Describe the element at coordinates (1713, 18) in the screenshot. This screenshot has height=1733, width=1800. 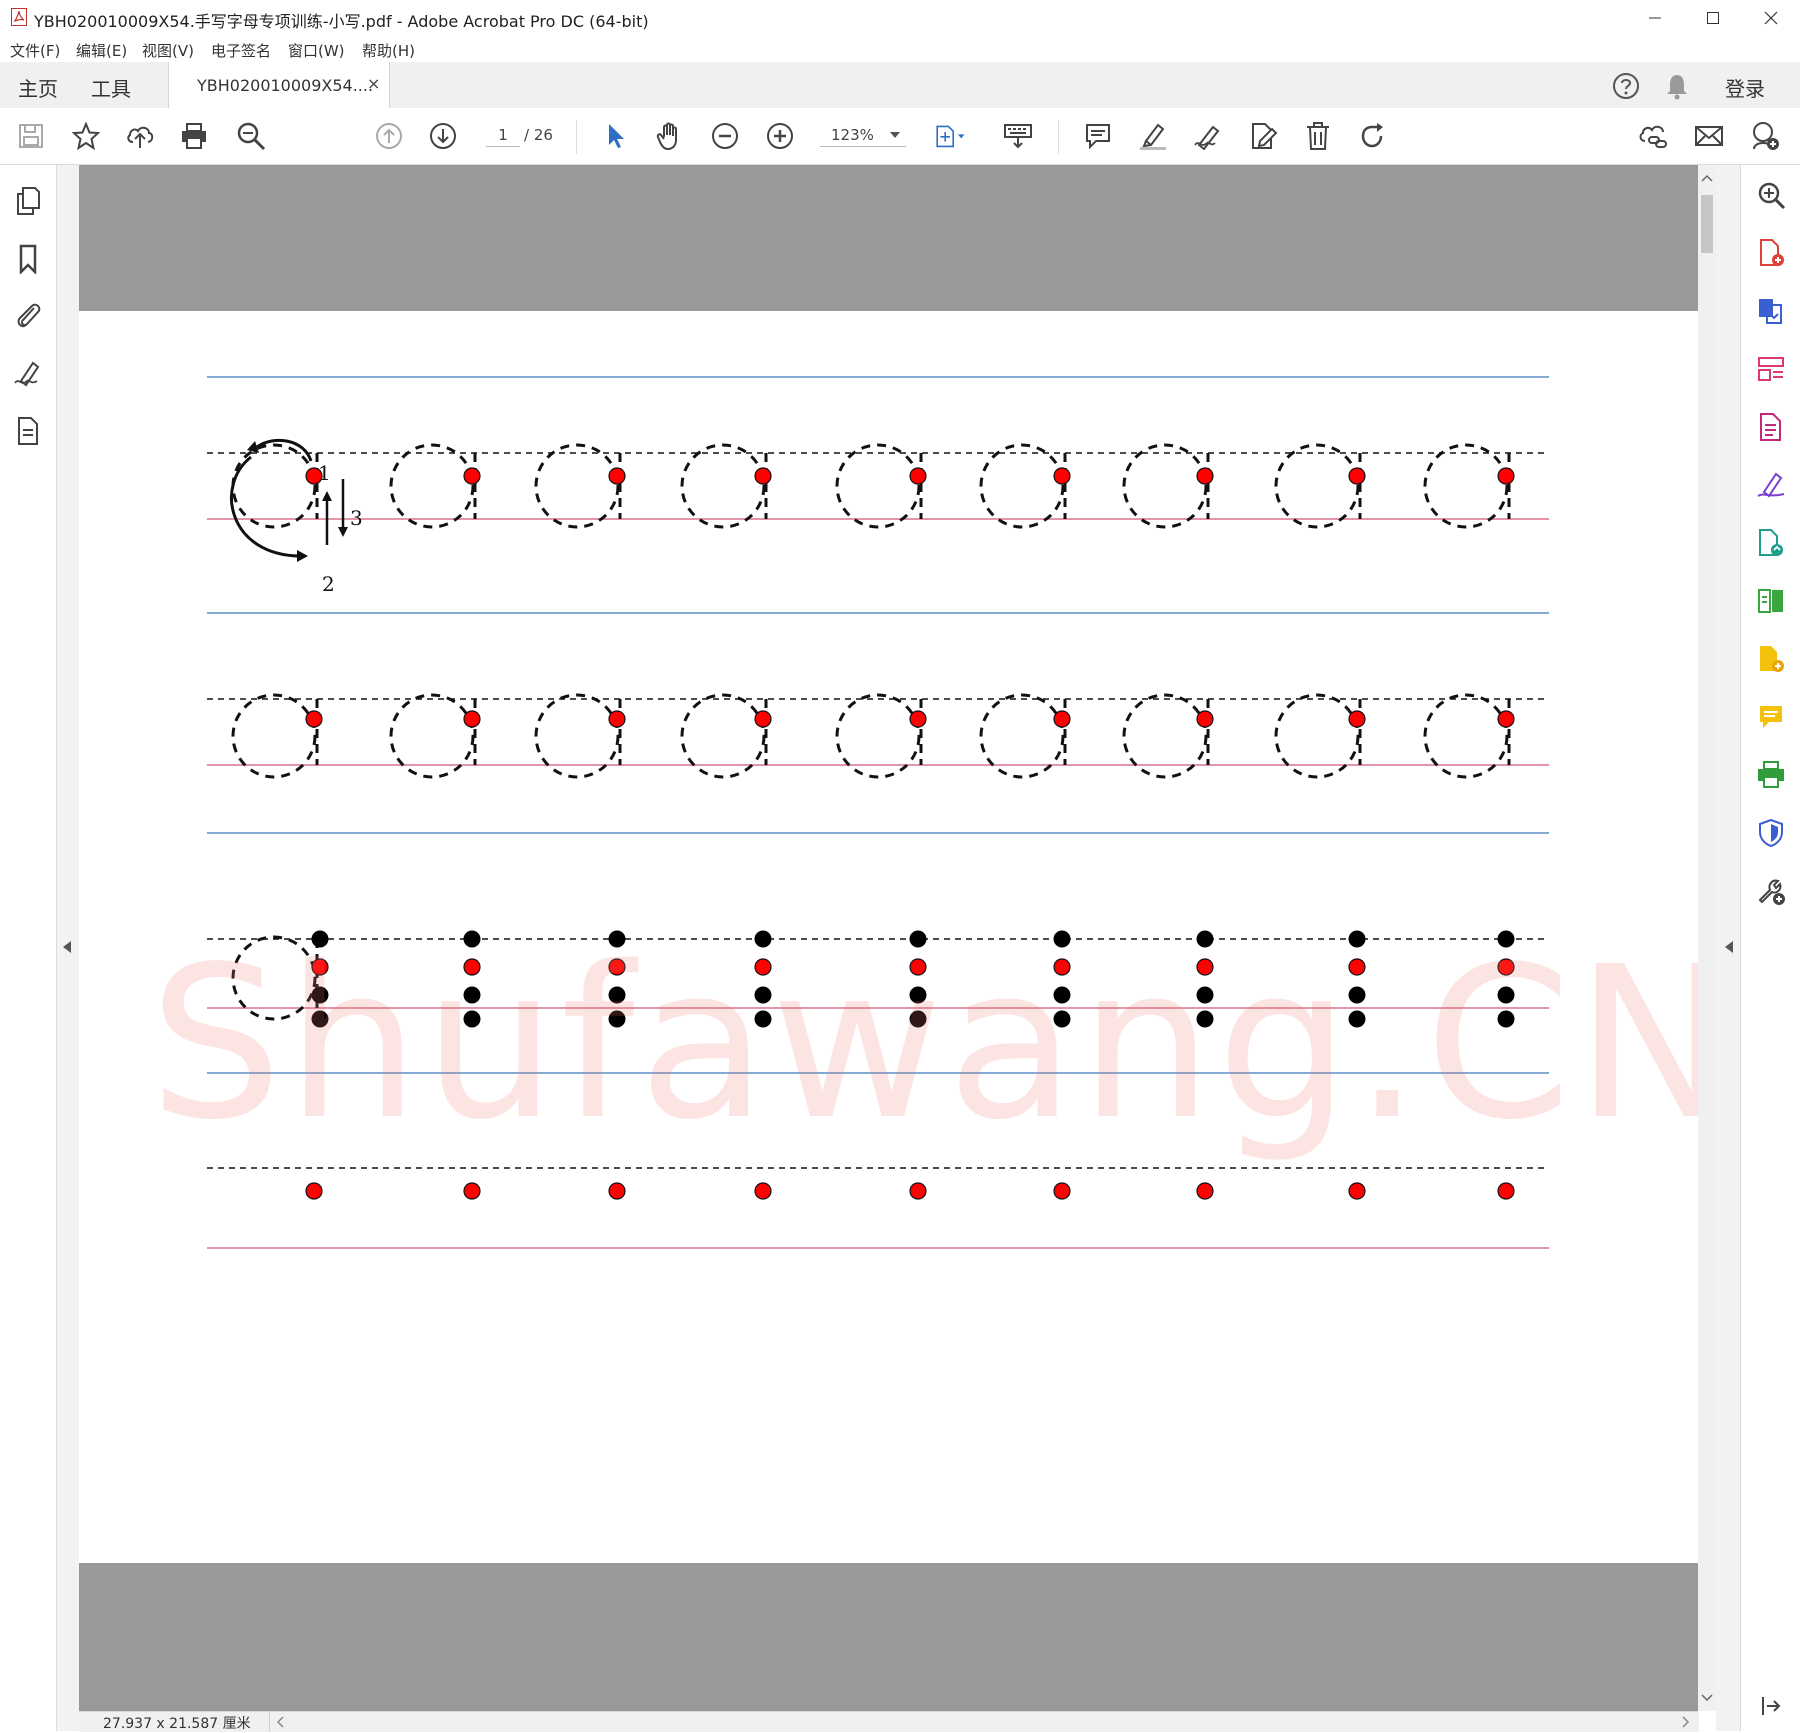
I see `maximize-button` at that location.